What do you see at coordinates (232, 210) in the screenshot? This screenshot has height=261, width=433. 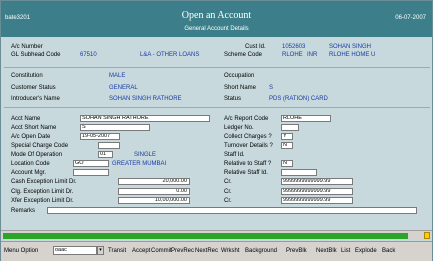 I see `remarks-field` at bounding box center [232, 210].